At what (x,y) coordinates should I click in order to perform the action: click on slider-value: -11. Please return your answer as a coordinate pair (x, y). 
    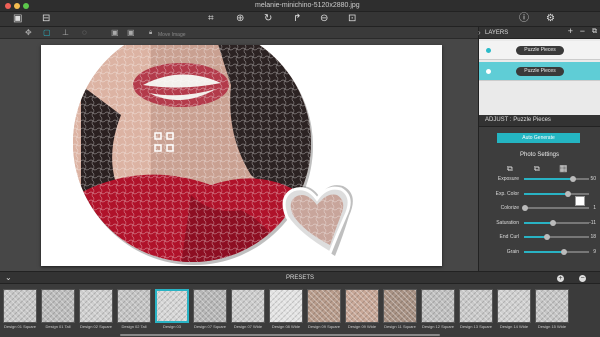
    Looking at the image, I should click on (592, 222).